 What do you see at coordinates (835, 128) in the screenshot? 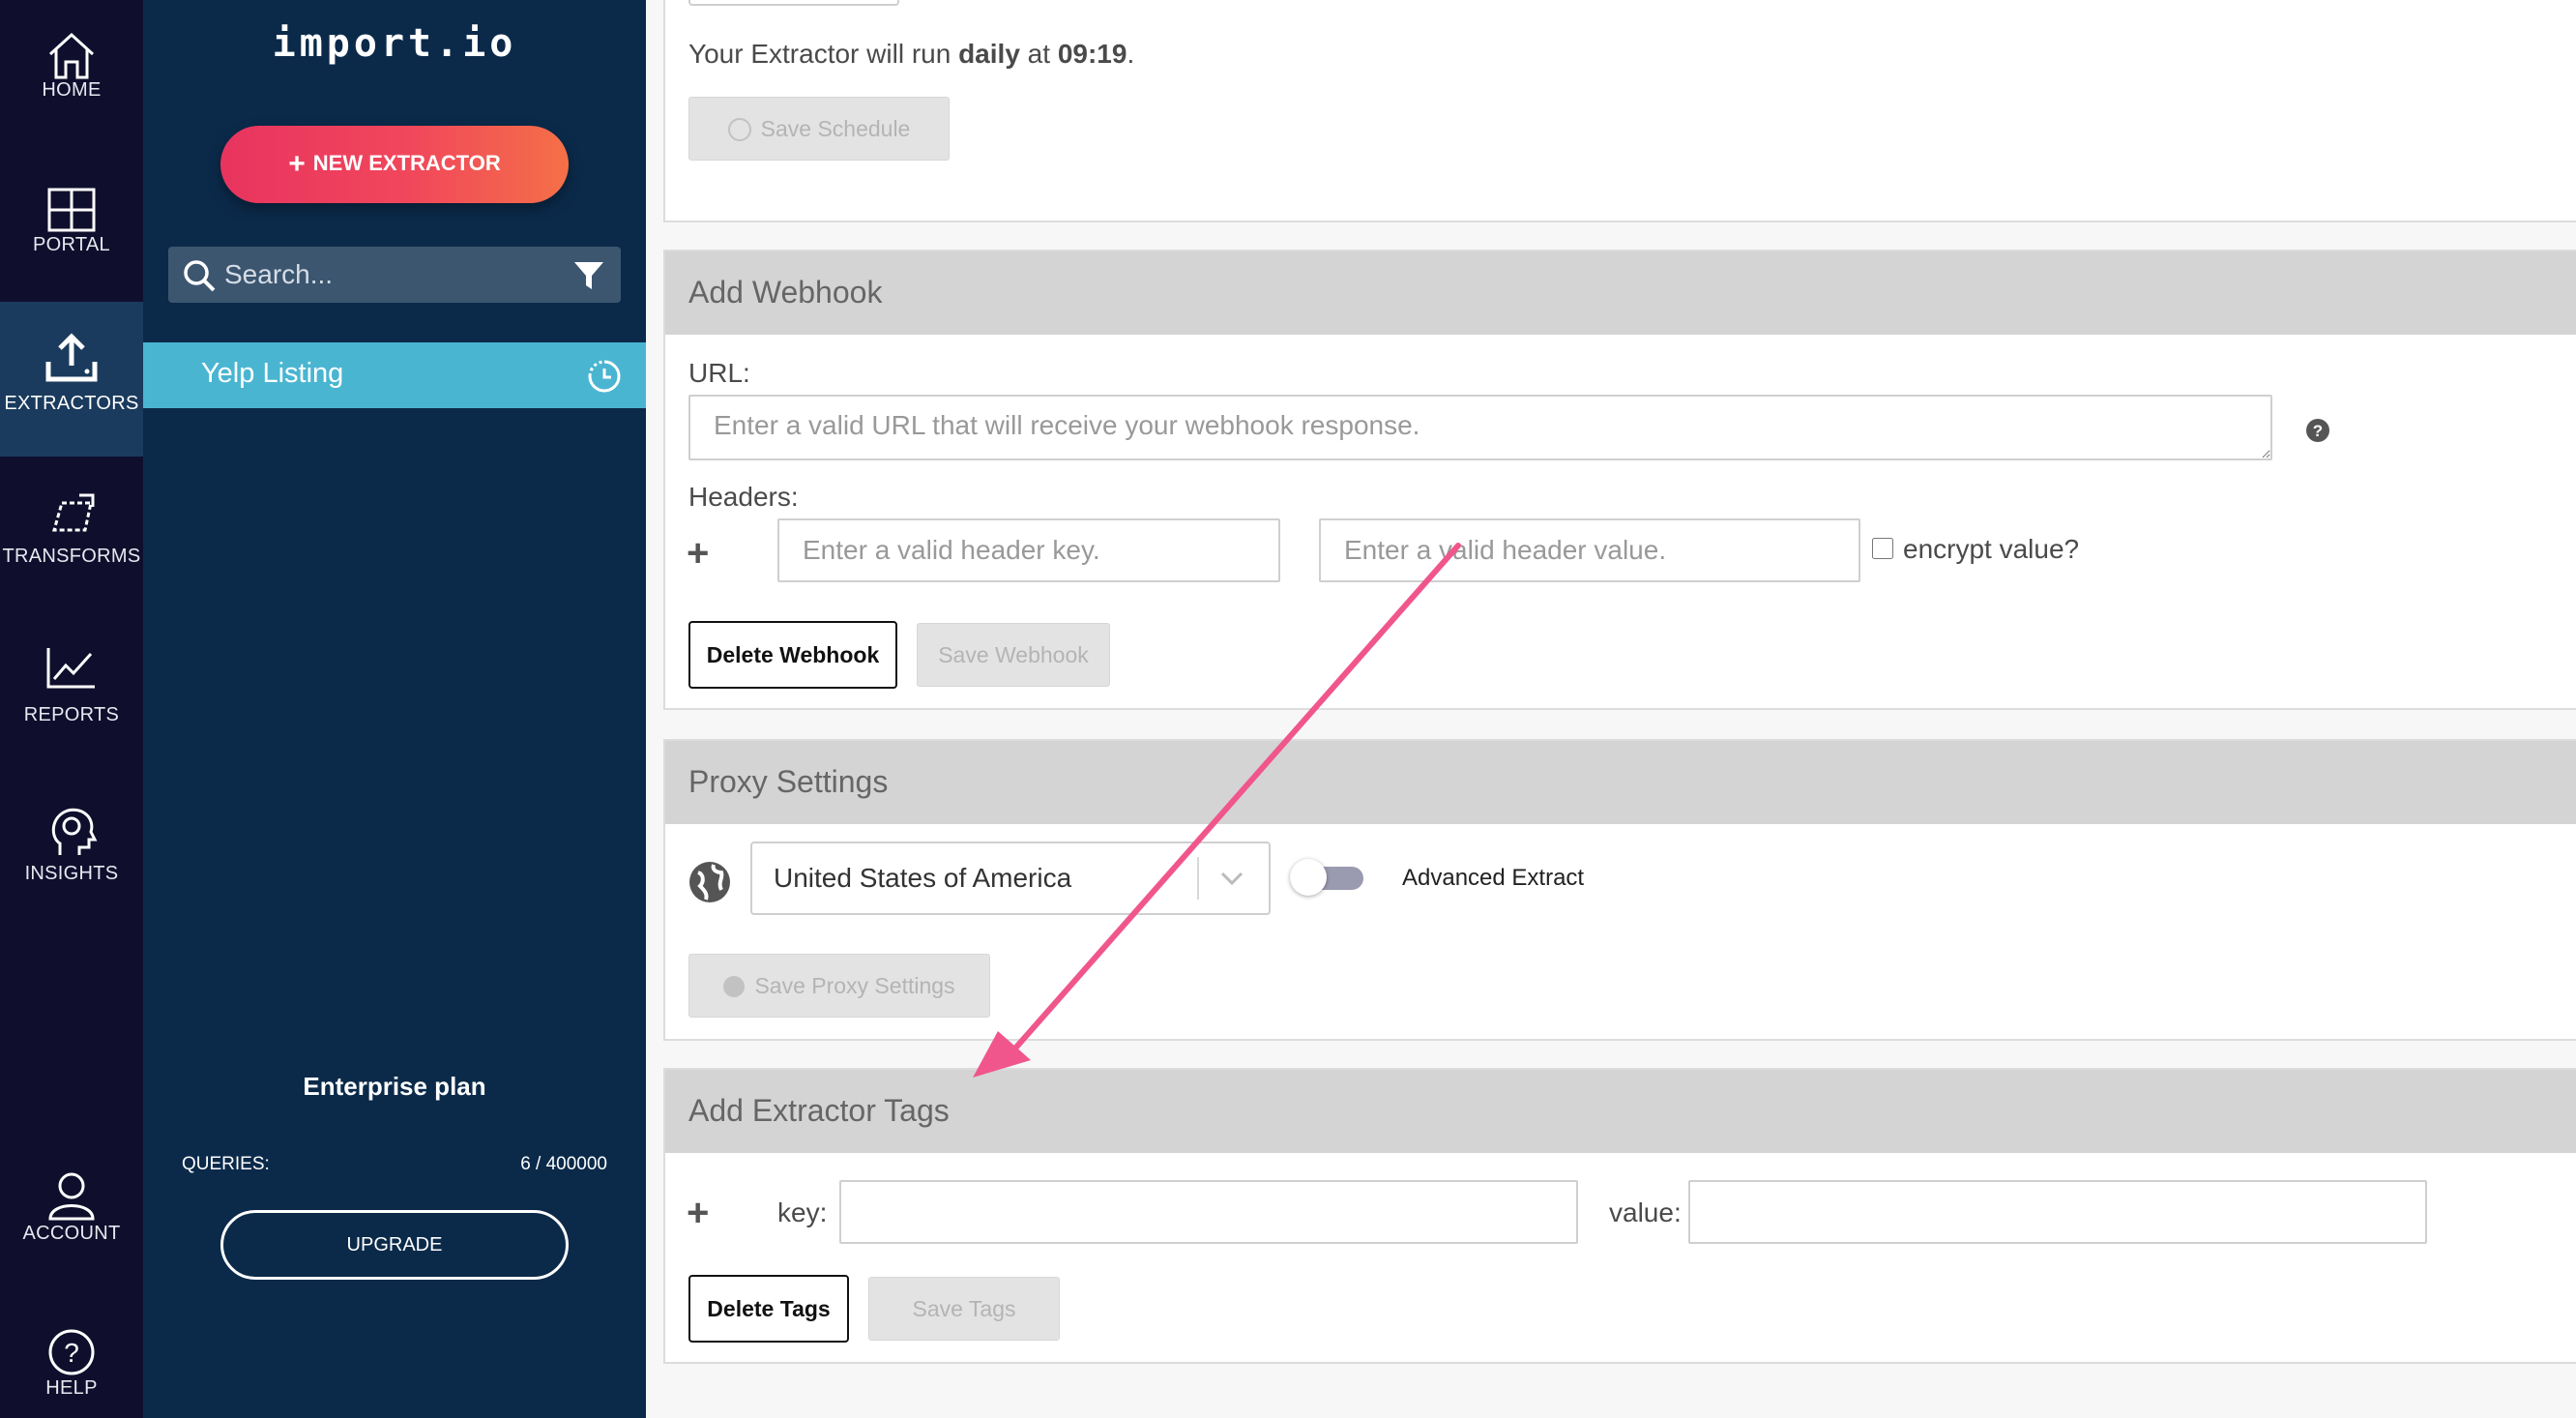
I see `save-schedule-label: Save Schedule` at bounding box center [835, 128].